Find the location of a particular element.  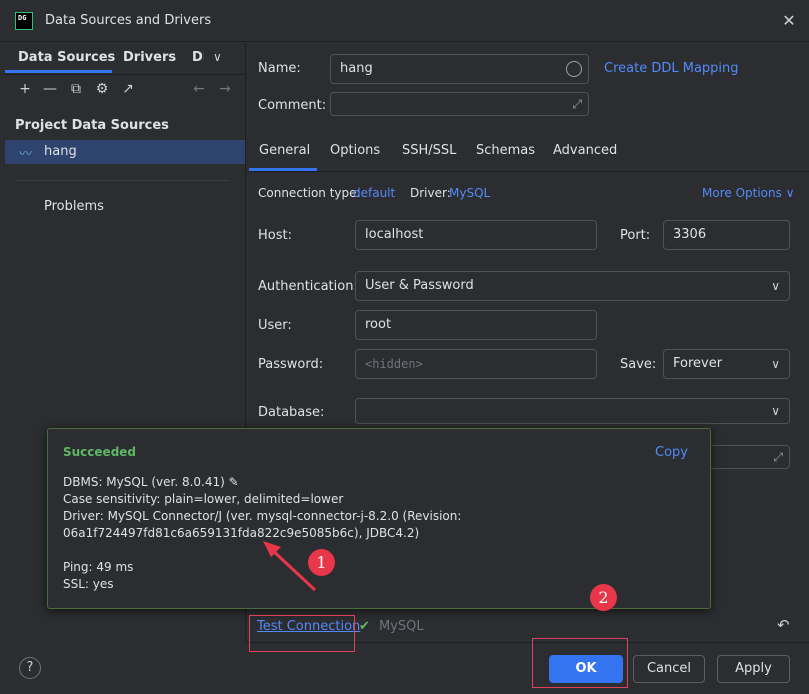

database-select: ∨ is located at coordinates (572, 411).